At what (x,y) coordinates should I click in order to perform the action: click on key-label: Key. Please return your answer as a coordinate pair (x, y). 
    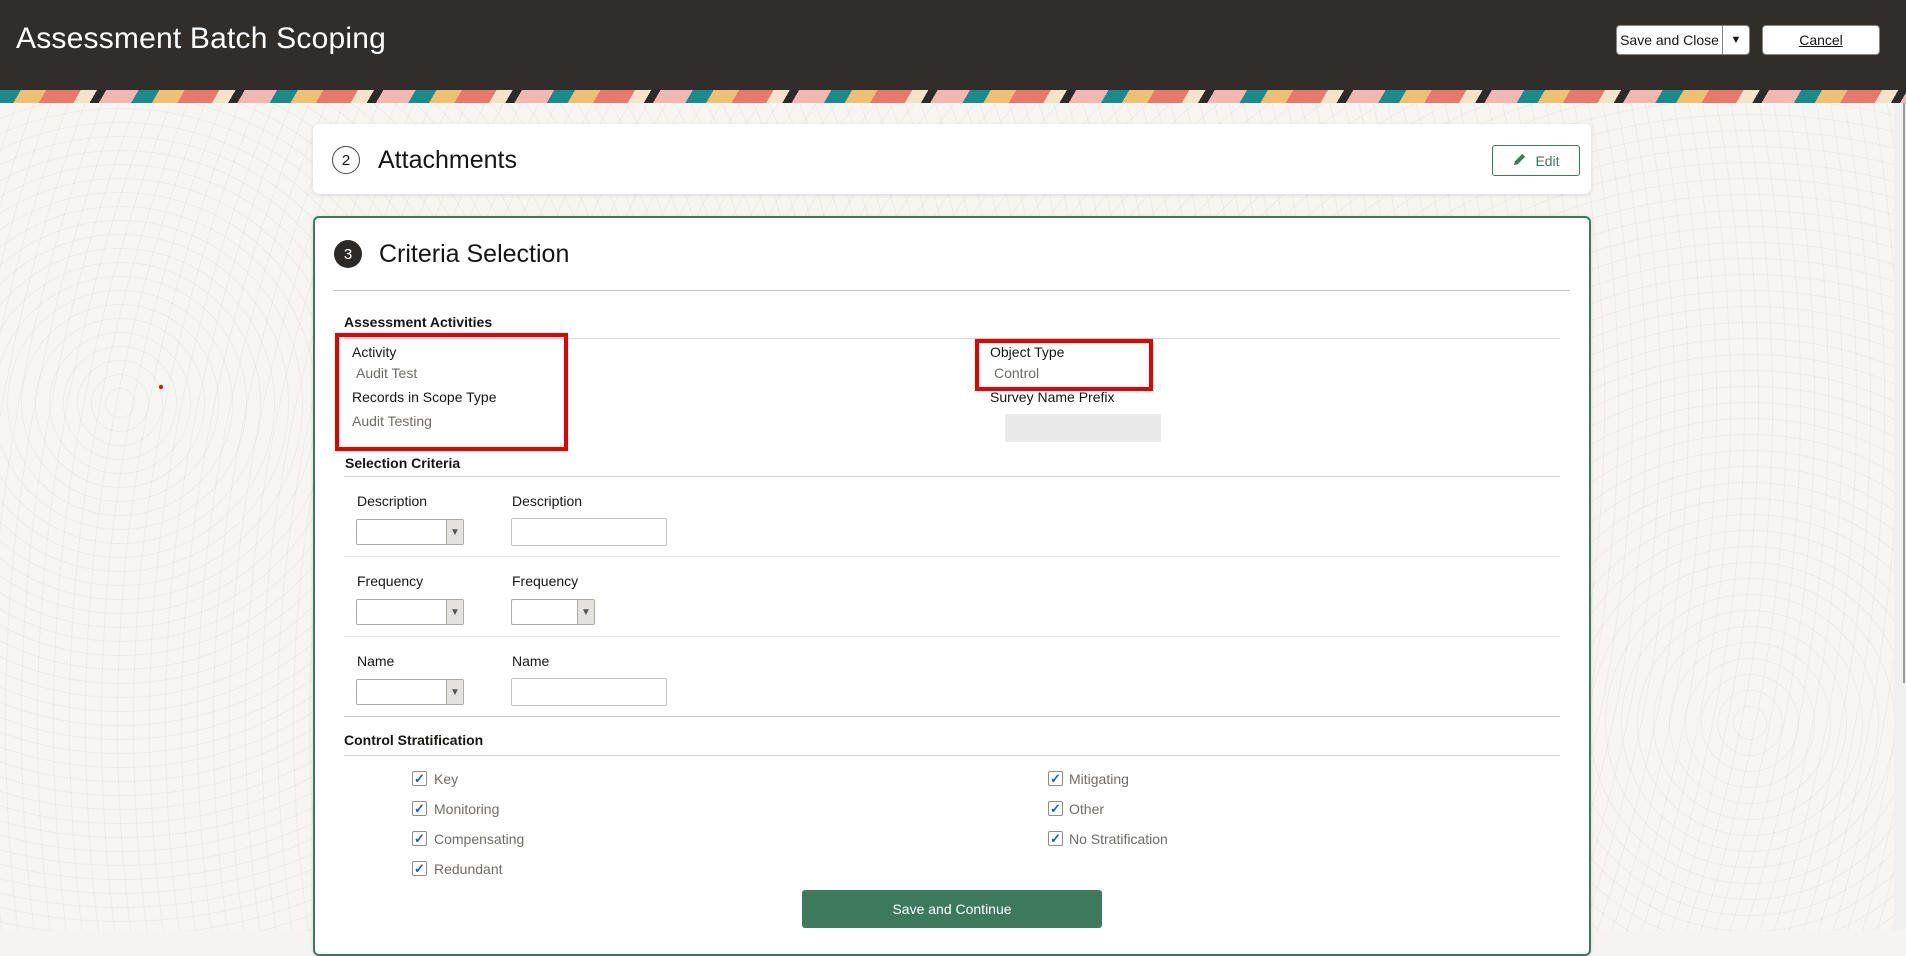
    Looking at the image, I should click on (446, 779).